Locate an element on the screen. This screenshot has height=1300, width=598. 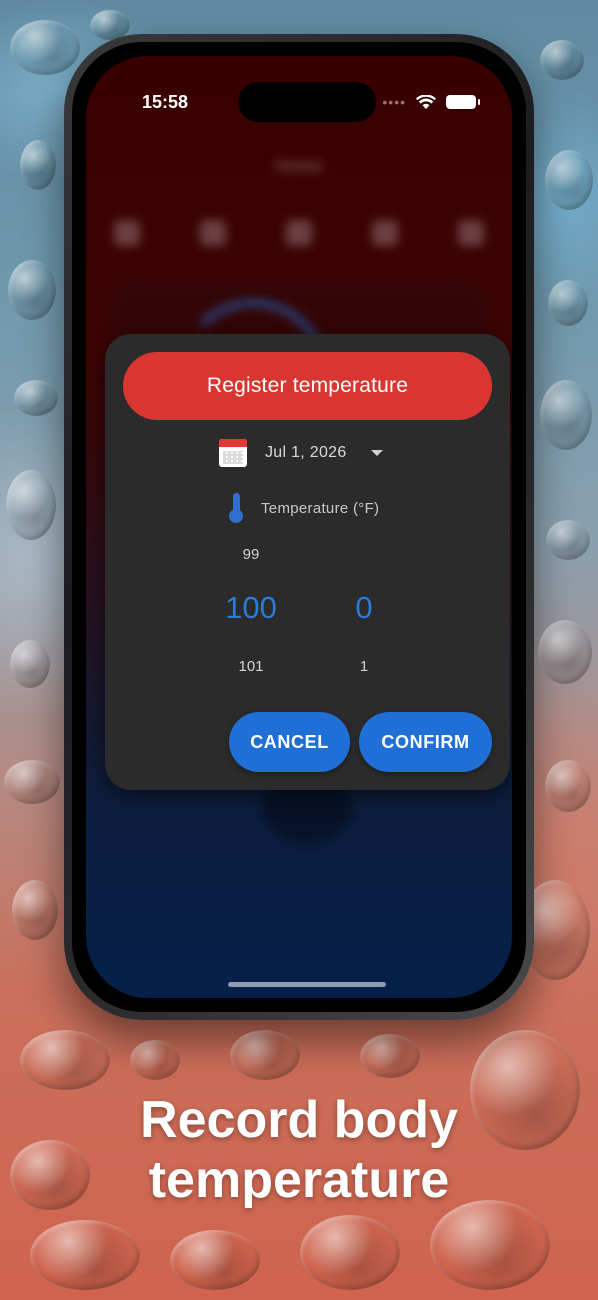
decimal-picker-below: 1 is located at coordinates (364, 666).